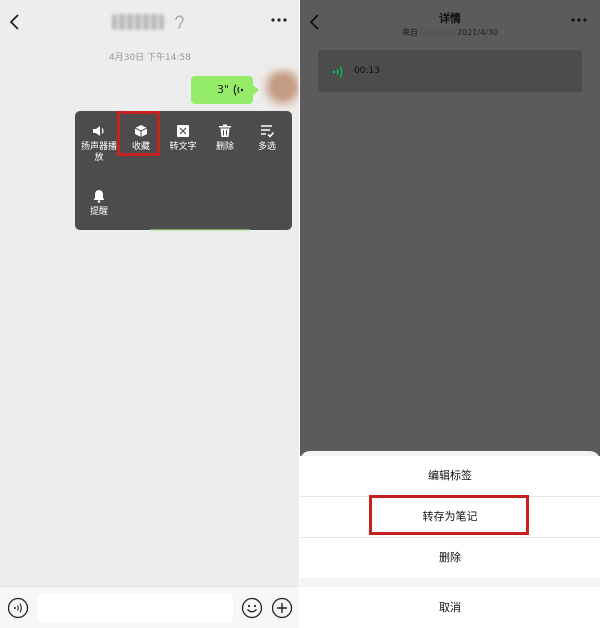 Image resolution: width=600 pixels, height=628 pixels. Describe the element at coordinates (238, 91) in the screenshot. I see `voice-wave-icon` at that location.